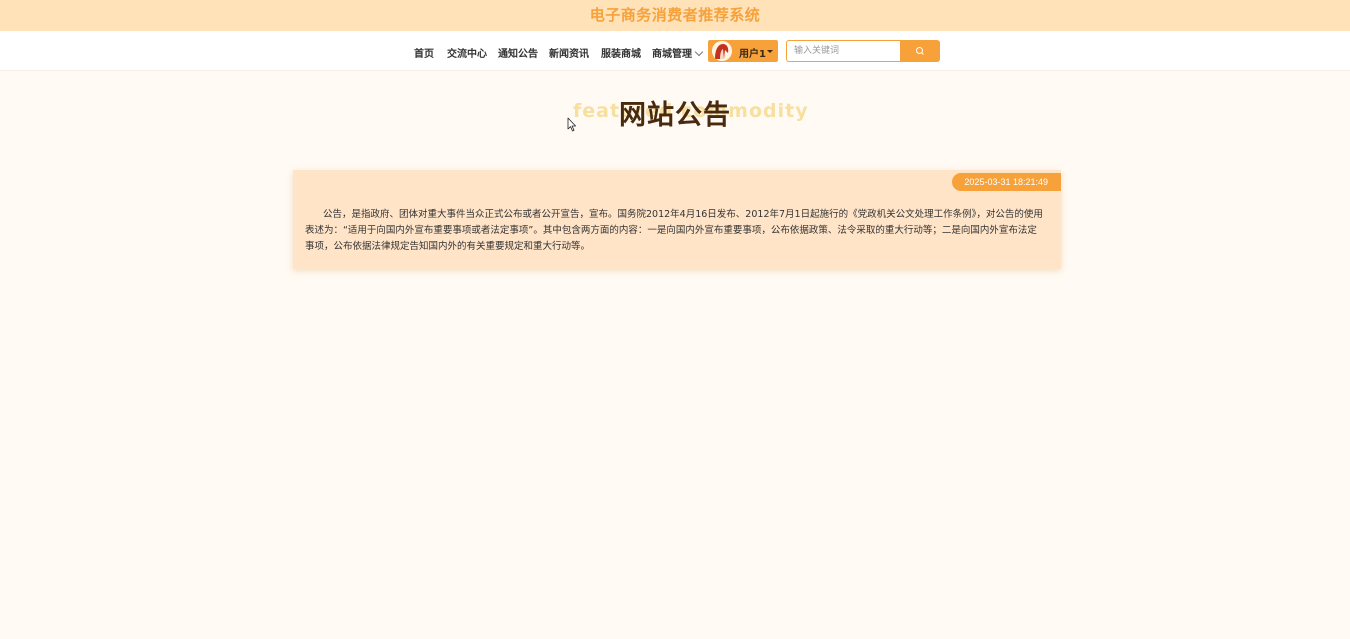 The height and width of the screenshot is (639, 1350). I want to click on user-name-label: 用户1, so click(752, 54).